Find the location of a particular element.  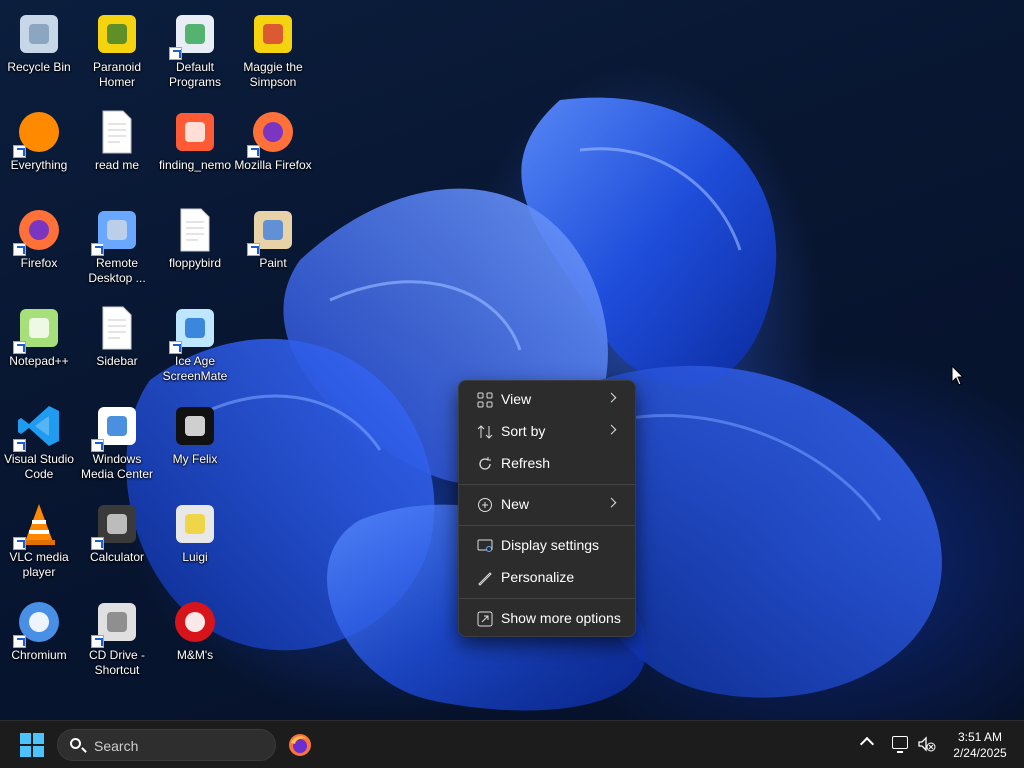

search-icon is located at coordinates (75, 743).